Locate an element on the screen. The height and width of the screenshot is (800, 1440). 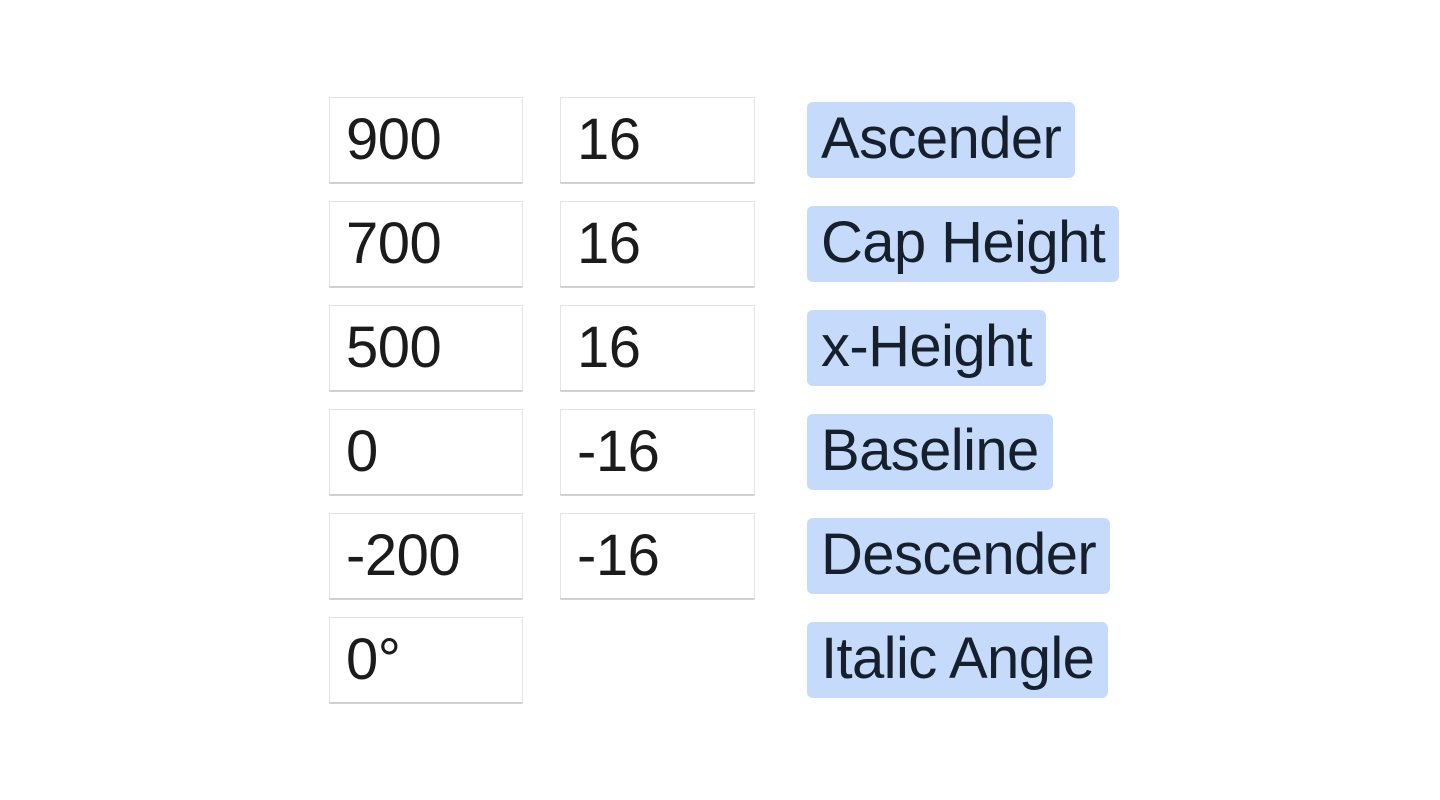
x-height-label-slot: x-Height is located at coordinates (927, 348).